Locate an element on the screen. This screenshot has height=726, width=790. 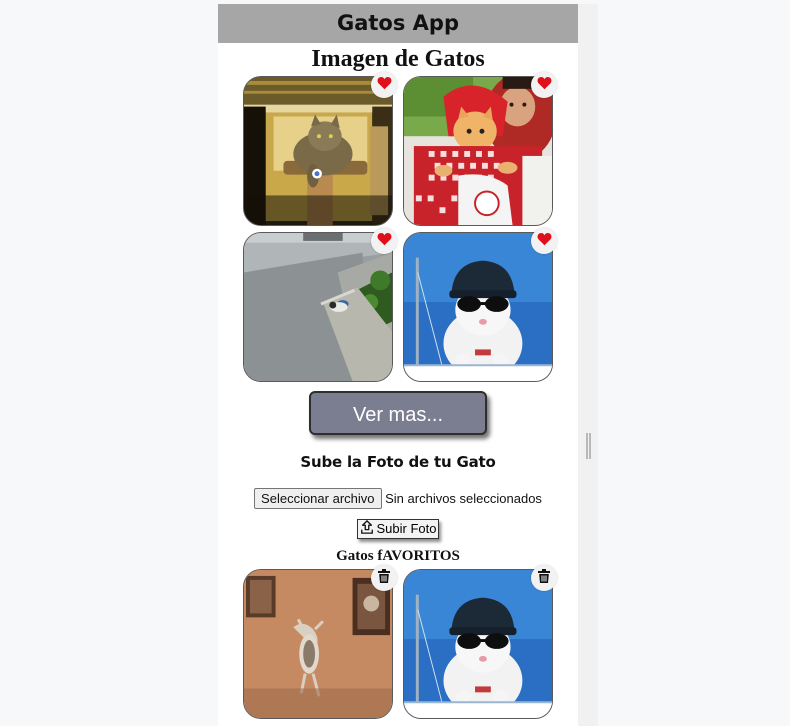
choose-file-button: Seleccionar archivo is located at coordinates (318, 498).